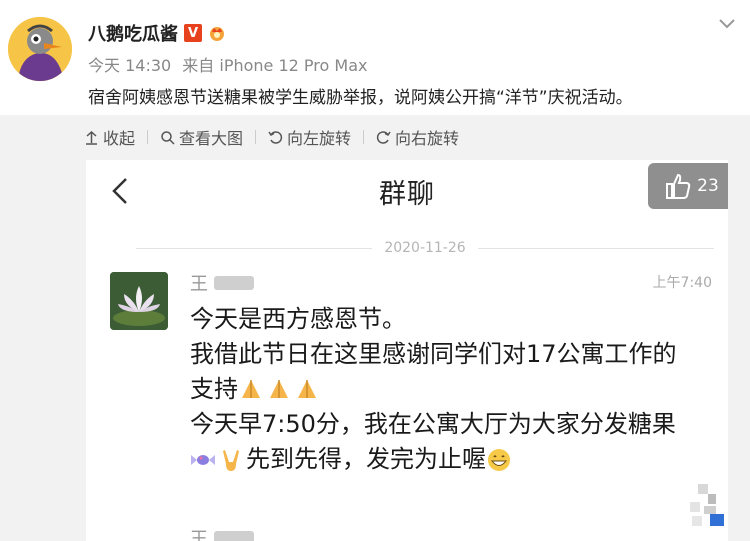 The width and height of the screenshot is (750, 541). I want to click on message-line-3: 支持, so click(455, 389).